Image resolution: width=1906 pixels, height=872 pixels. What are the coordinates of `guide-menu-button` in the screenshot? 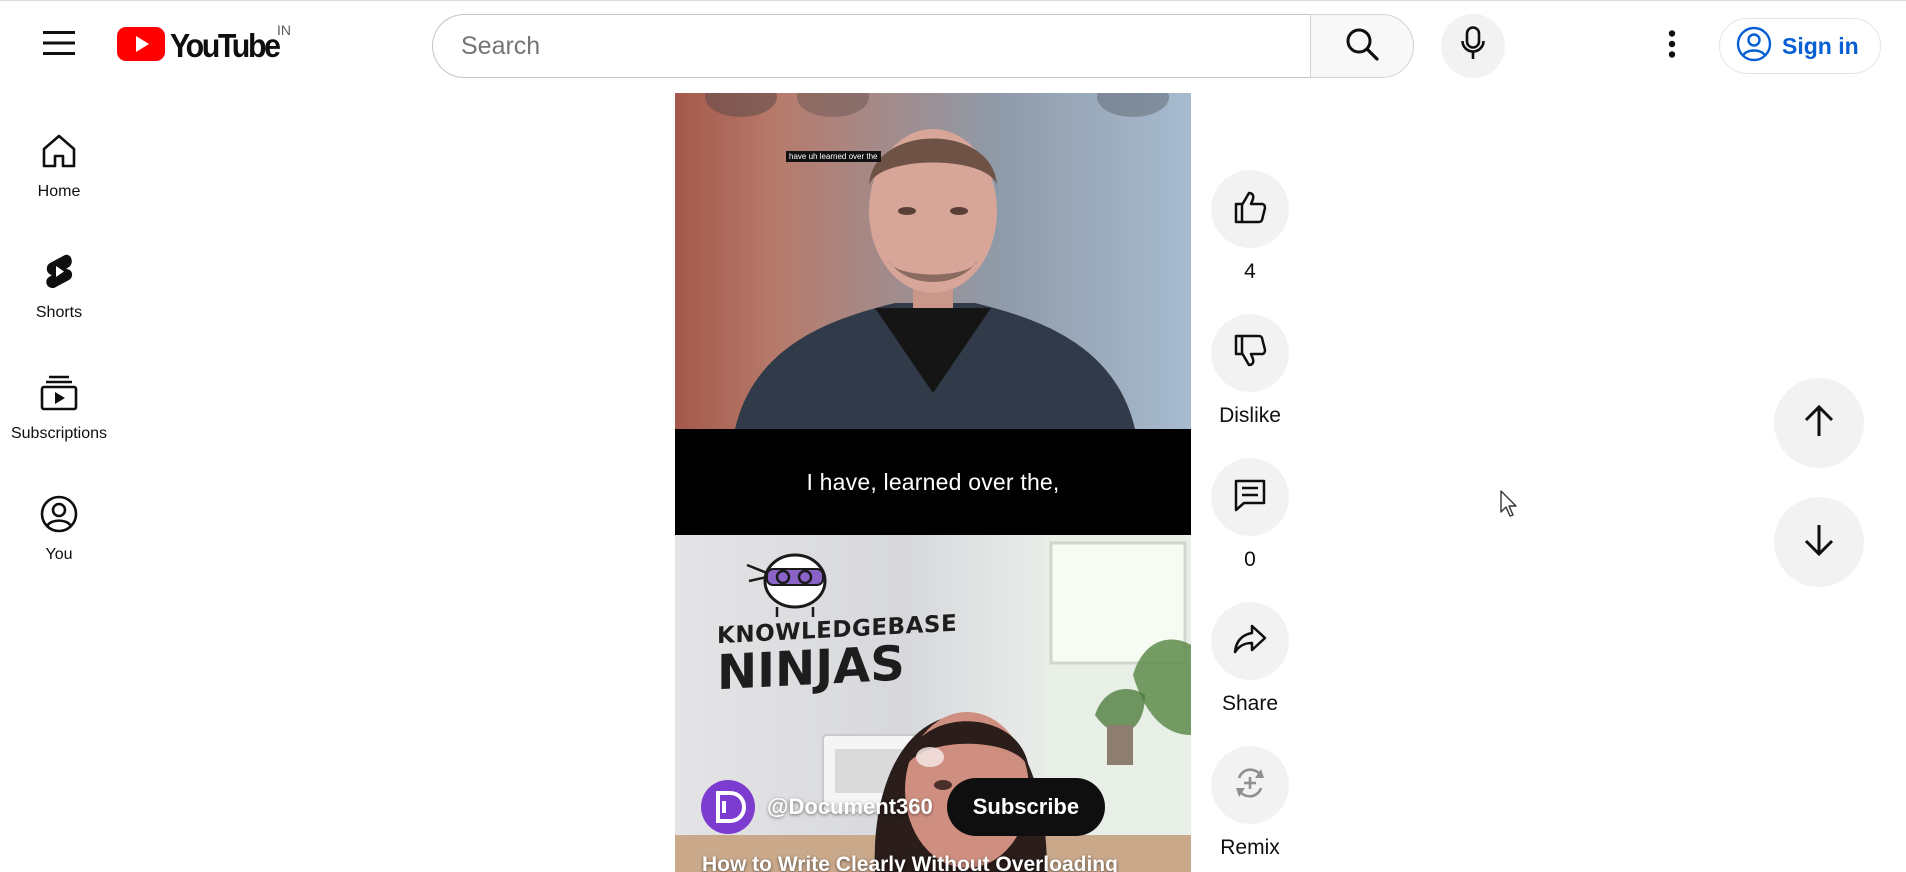 It's located at (59, 45).